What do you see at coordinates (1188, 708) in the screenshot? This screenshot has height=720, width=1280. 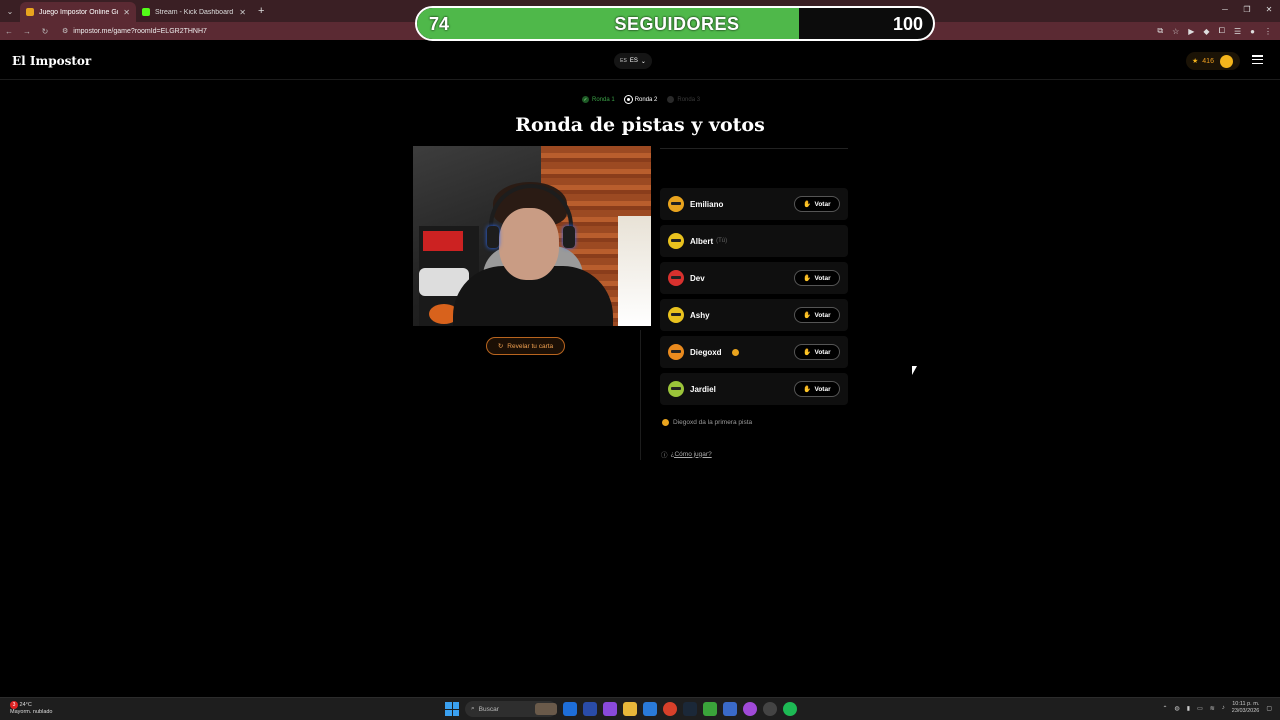 I see `mic-icon: ▮` at bounding box center [1188, 708].